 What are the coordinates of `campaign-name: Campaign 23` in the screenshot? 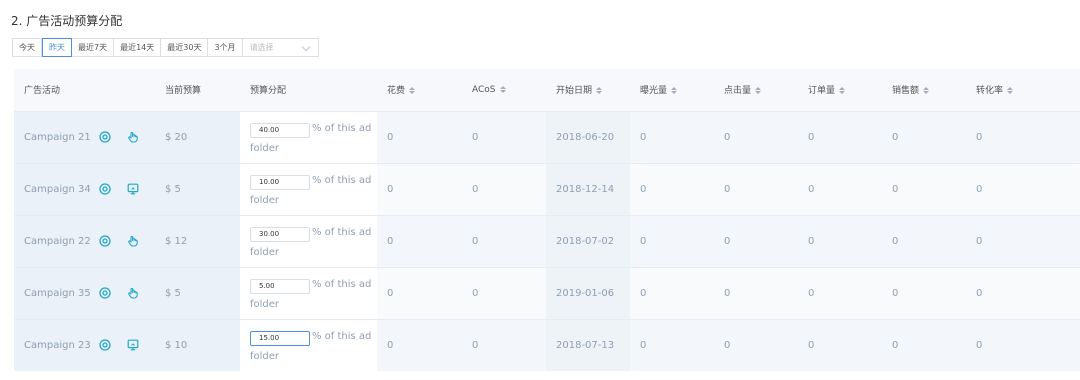 It's located at (61, 345).